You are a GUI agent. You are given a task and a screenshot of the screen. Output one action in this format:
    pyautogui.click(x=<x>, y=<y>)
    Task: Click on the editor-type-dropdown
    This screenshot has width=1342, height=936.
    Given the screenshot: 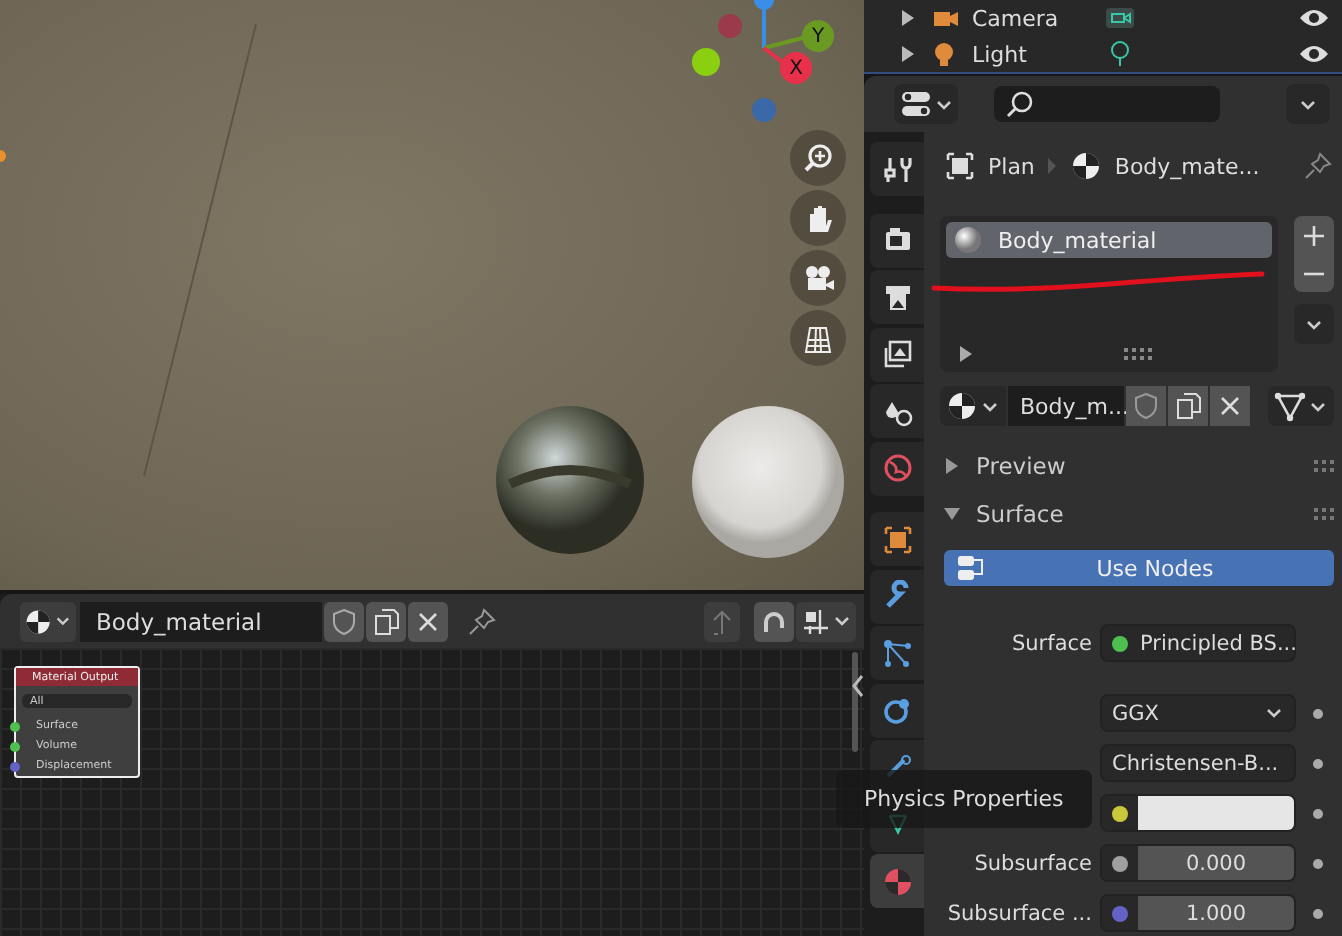 What is the action you would take?
    pyautogui.click(x=926, y=104)
    